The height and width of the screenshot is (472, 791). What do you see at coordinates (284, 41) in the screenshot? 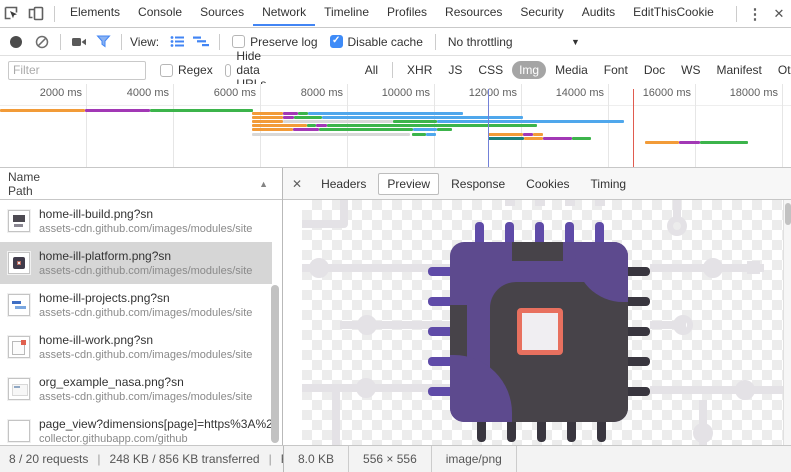
I see `preserve-log-label: Preserve log` at bounding box center [284, 41].